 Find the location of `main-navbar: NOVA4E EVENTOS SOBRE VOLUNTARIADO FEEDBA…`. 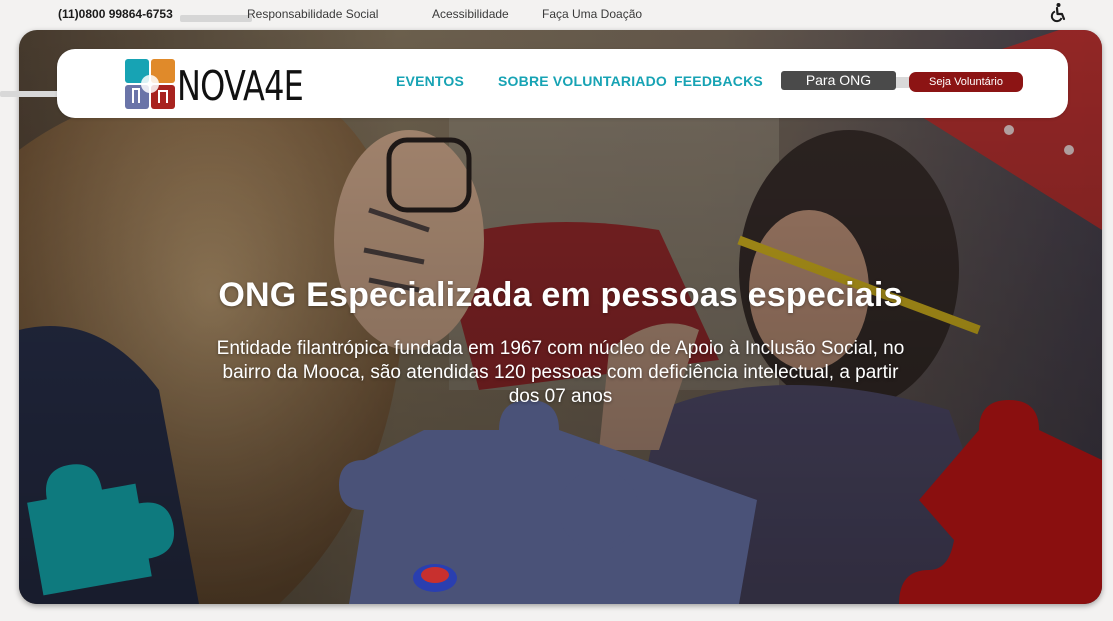

main-navbar: NOVA4E EVENTOS SOBRE VOLUNTARIADO FEEDBA… is located at coordinates (562, 83).